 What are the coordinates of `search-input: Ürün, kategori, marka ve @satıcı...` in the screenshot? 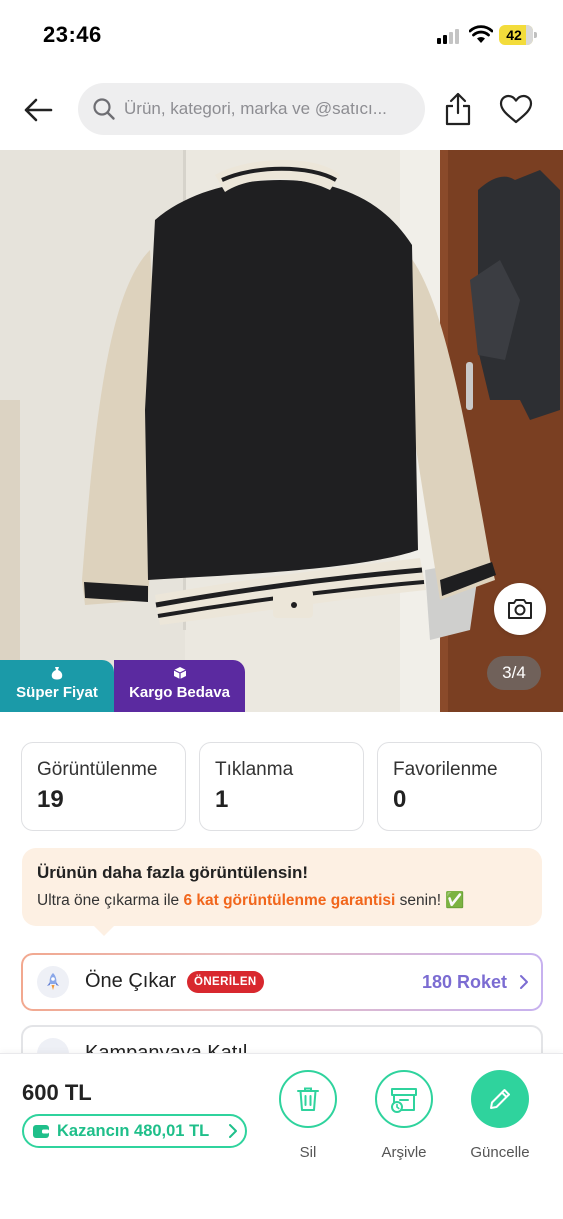 It's located at (251, 109).